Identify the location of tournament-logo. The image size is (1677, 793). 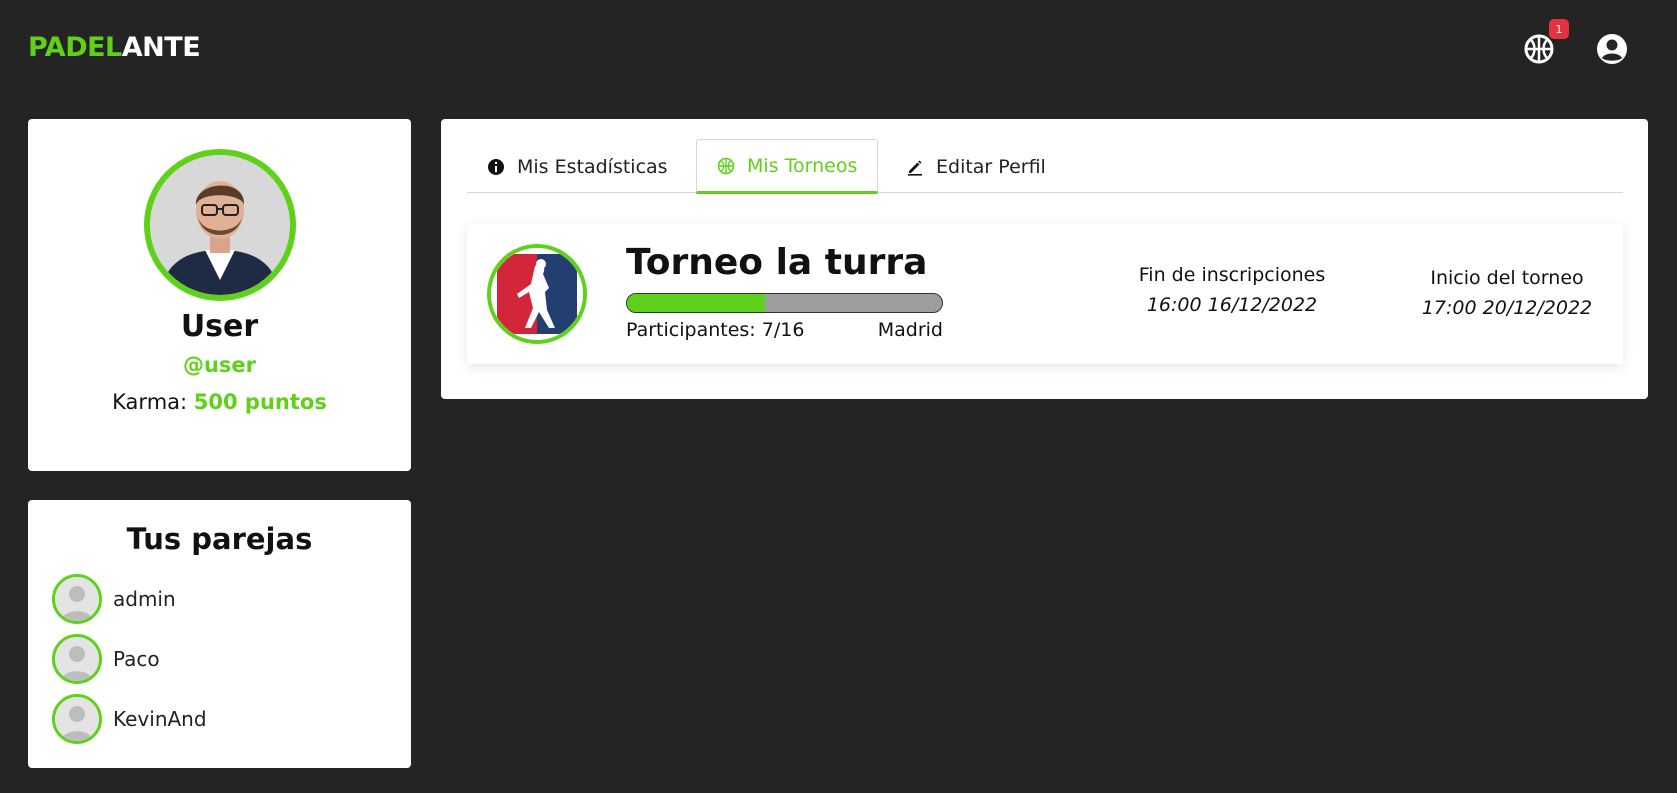
(537, 294).